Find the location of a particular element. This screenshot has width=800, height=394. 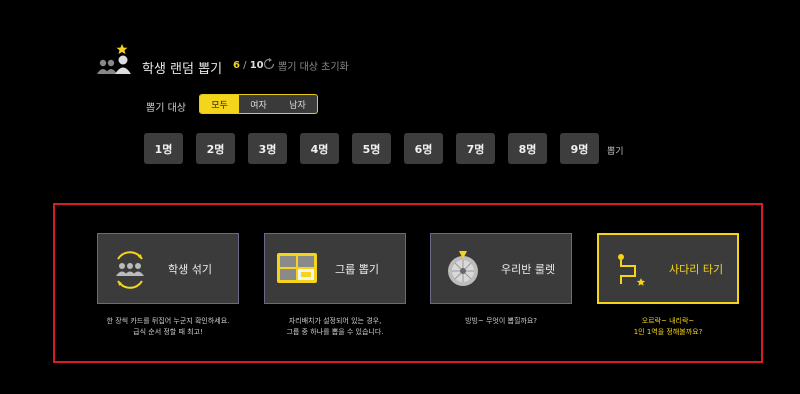

reset-targets-button: 뽑기 대상 초기화 is located at coordinates (306, 65).